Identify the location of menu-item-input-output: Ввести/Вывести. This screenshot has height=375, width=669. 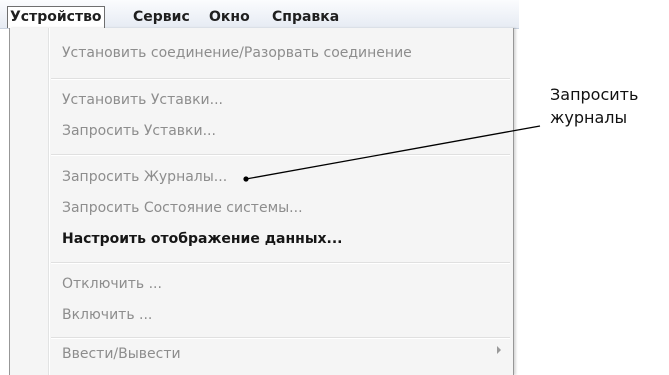
(121, 354).